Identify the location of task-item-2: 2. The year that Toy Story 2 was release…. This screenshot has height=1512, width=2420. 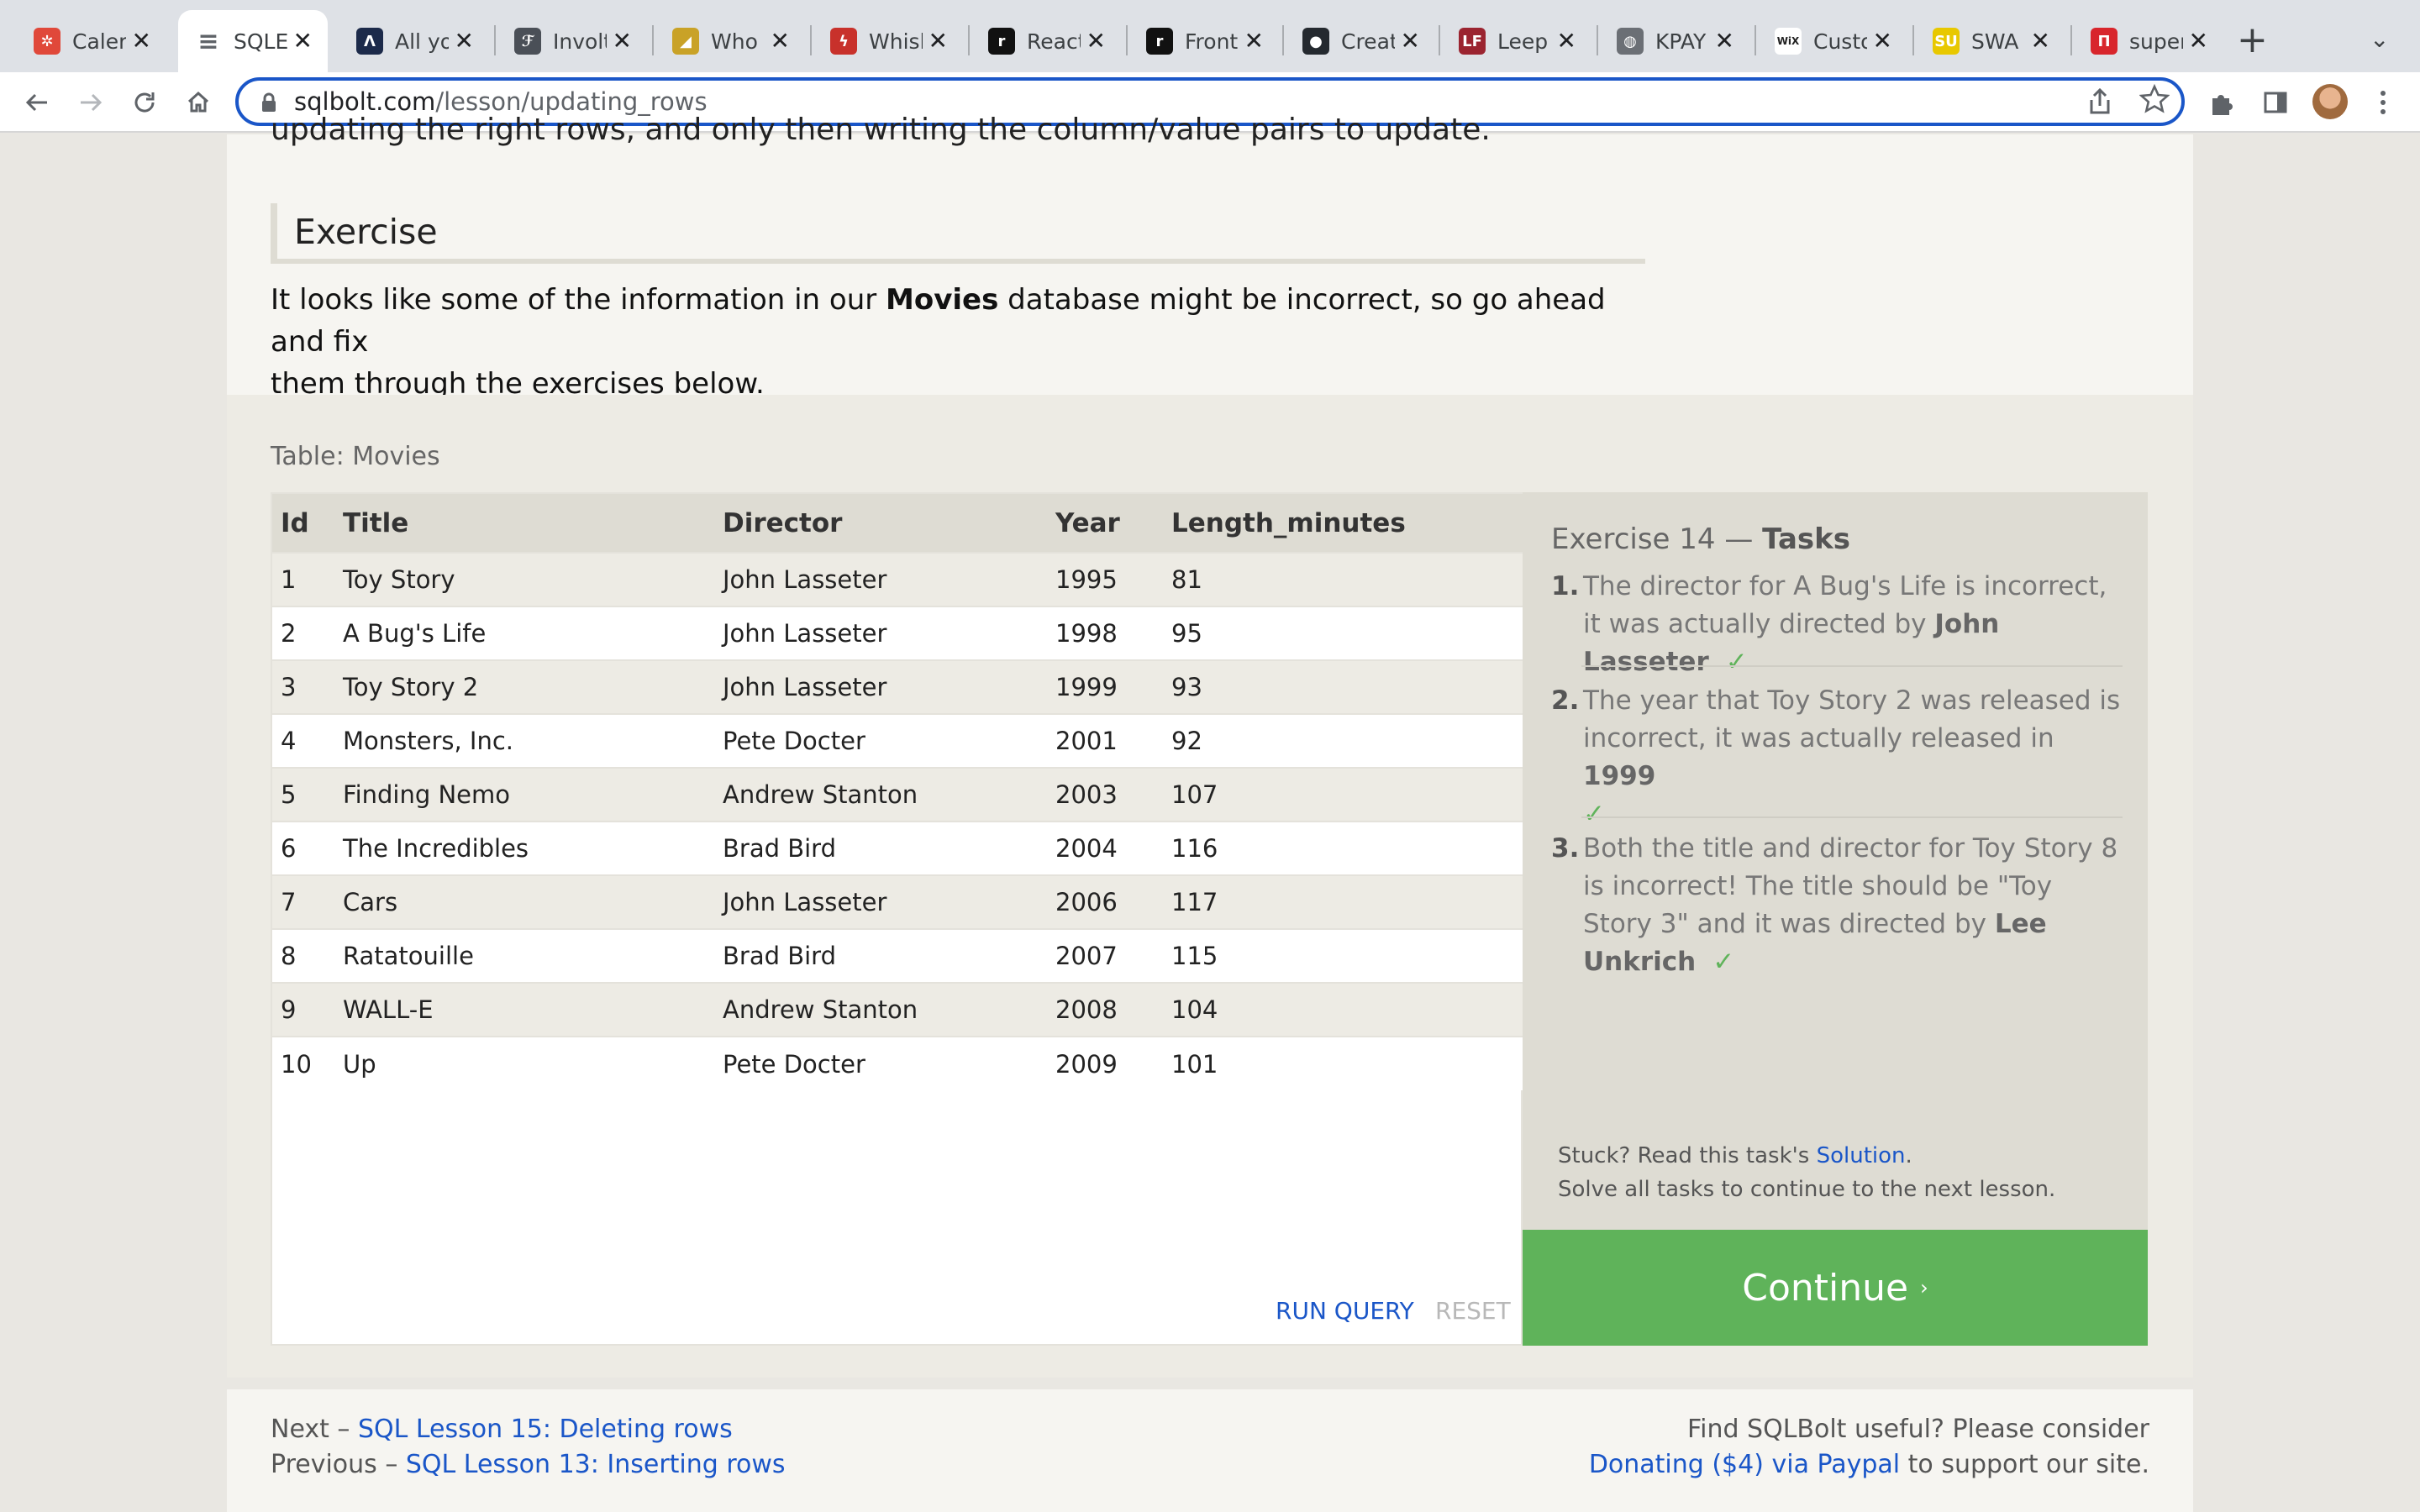
(1837, 757).